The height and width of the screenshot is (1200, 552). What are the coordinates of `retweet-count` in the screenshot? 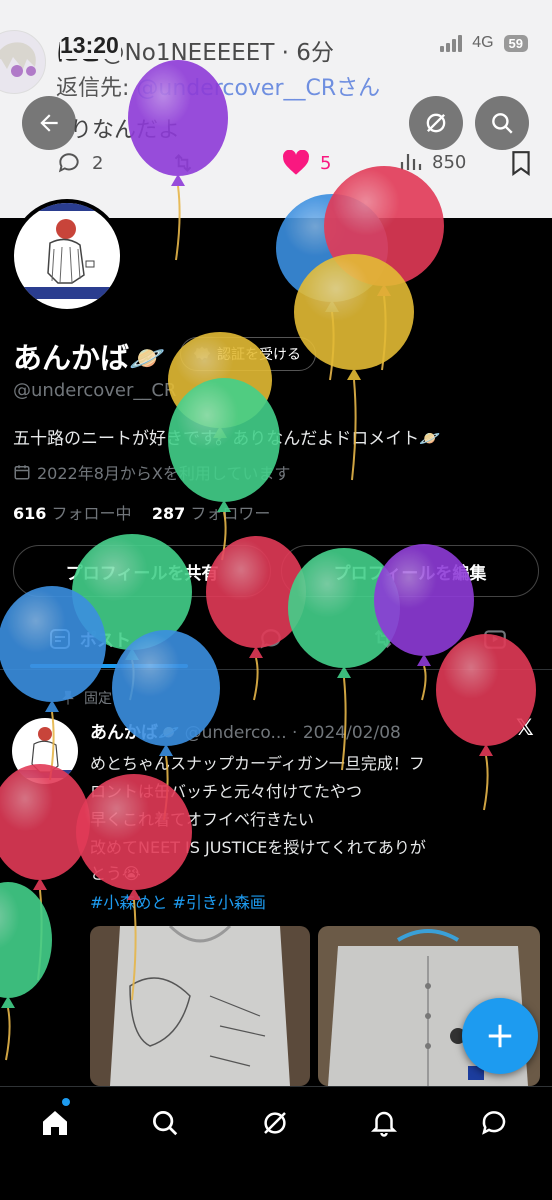 It's located at (183, 163).